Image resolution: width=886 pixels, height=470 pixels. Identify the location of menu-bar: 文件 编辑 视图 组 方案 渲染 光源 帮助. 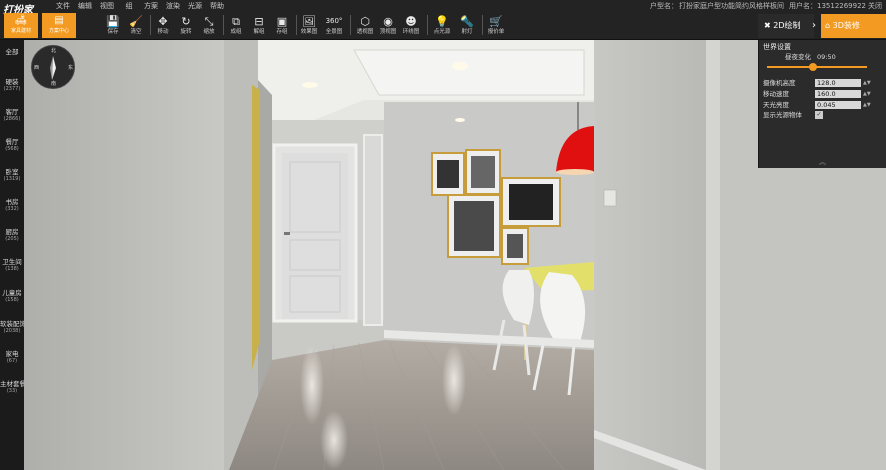
(140, 6).